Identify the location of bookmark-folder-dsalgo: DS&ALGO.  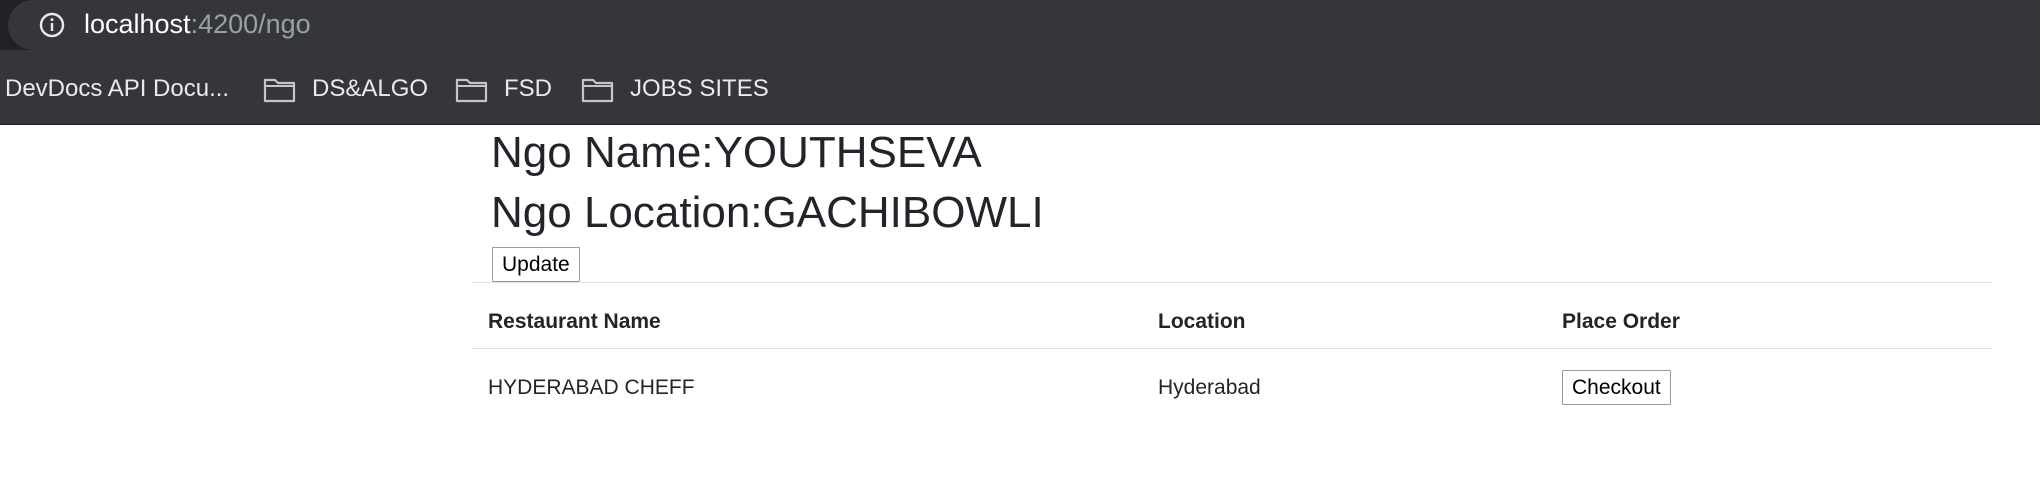
(348, 89).